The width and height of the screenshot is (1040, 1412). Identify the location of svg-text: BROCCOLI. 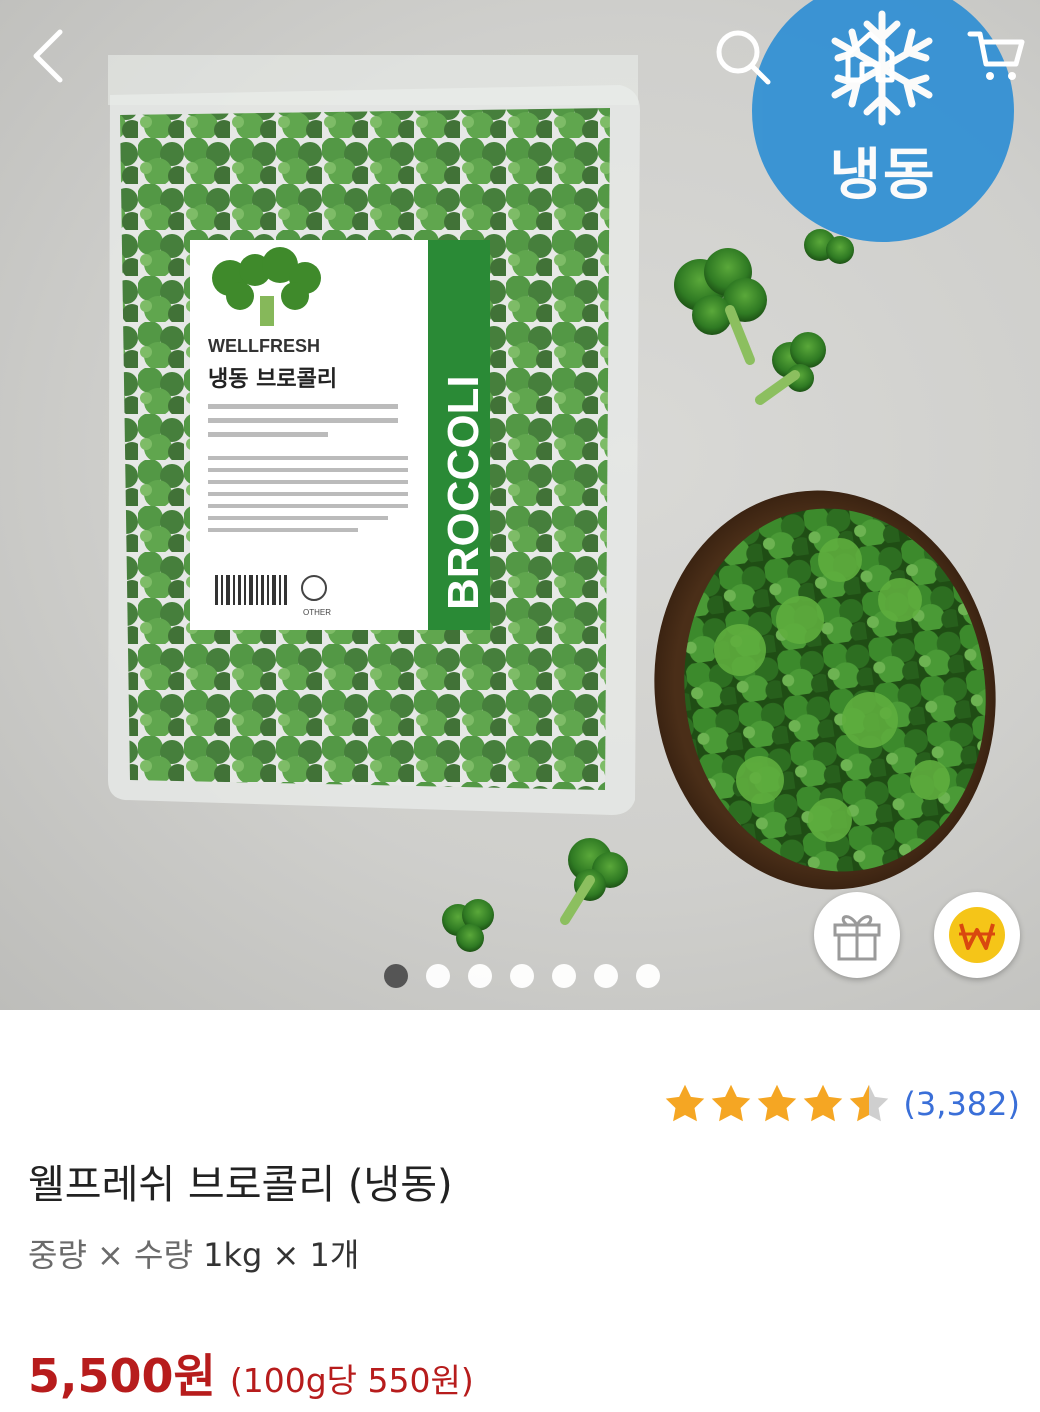
(463, 492).